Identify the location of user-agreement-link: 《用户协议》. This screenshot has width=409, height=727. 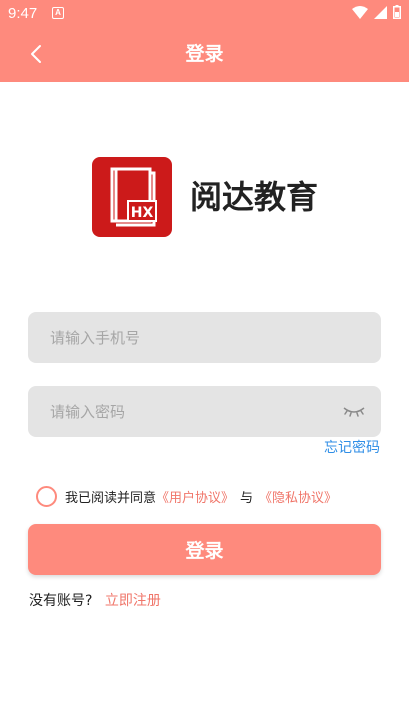
(195, 496).